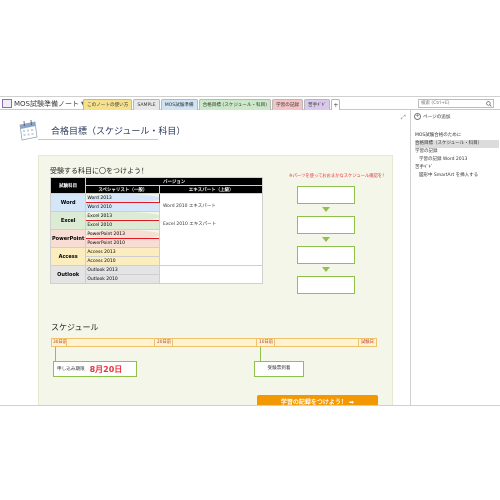 The width and height of the screenshot is (500, 500). What do you see at coordinates (123, 261) in the screenshot?
I see `specialist-cell: Access 2010` at bounding box center [123, 261].